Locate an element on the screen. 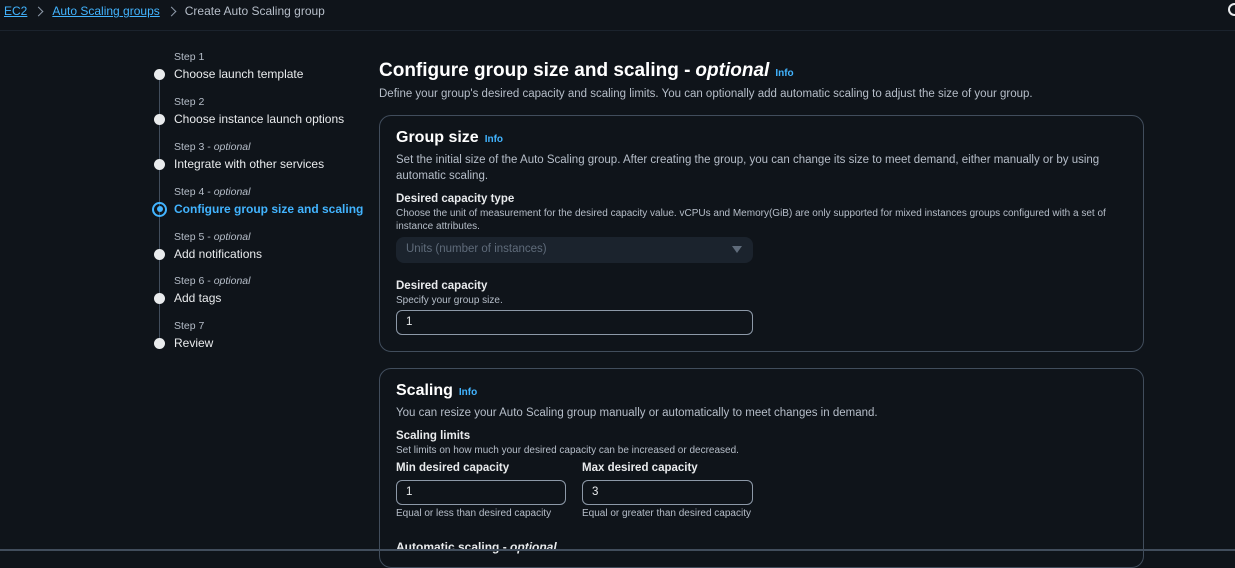  step-2: Step 2 Choose instance launch options is located at coordinates (257, 118).